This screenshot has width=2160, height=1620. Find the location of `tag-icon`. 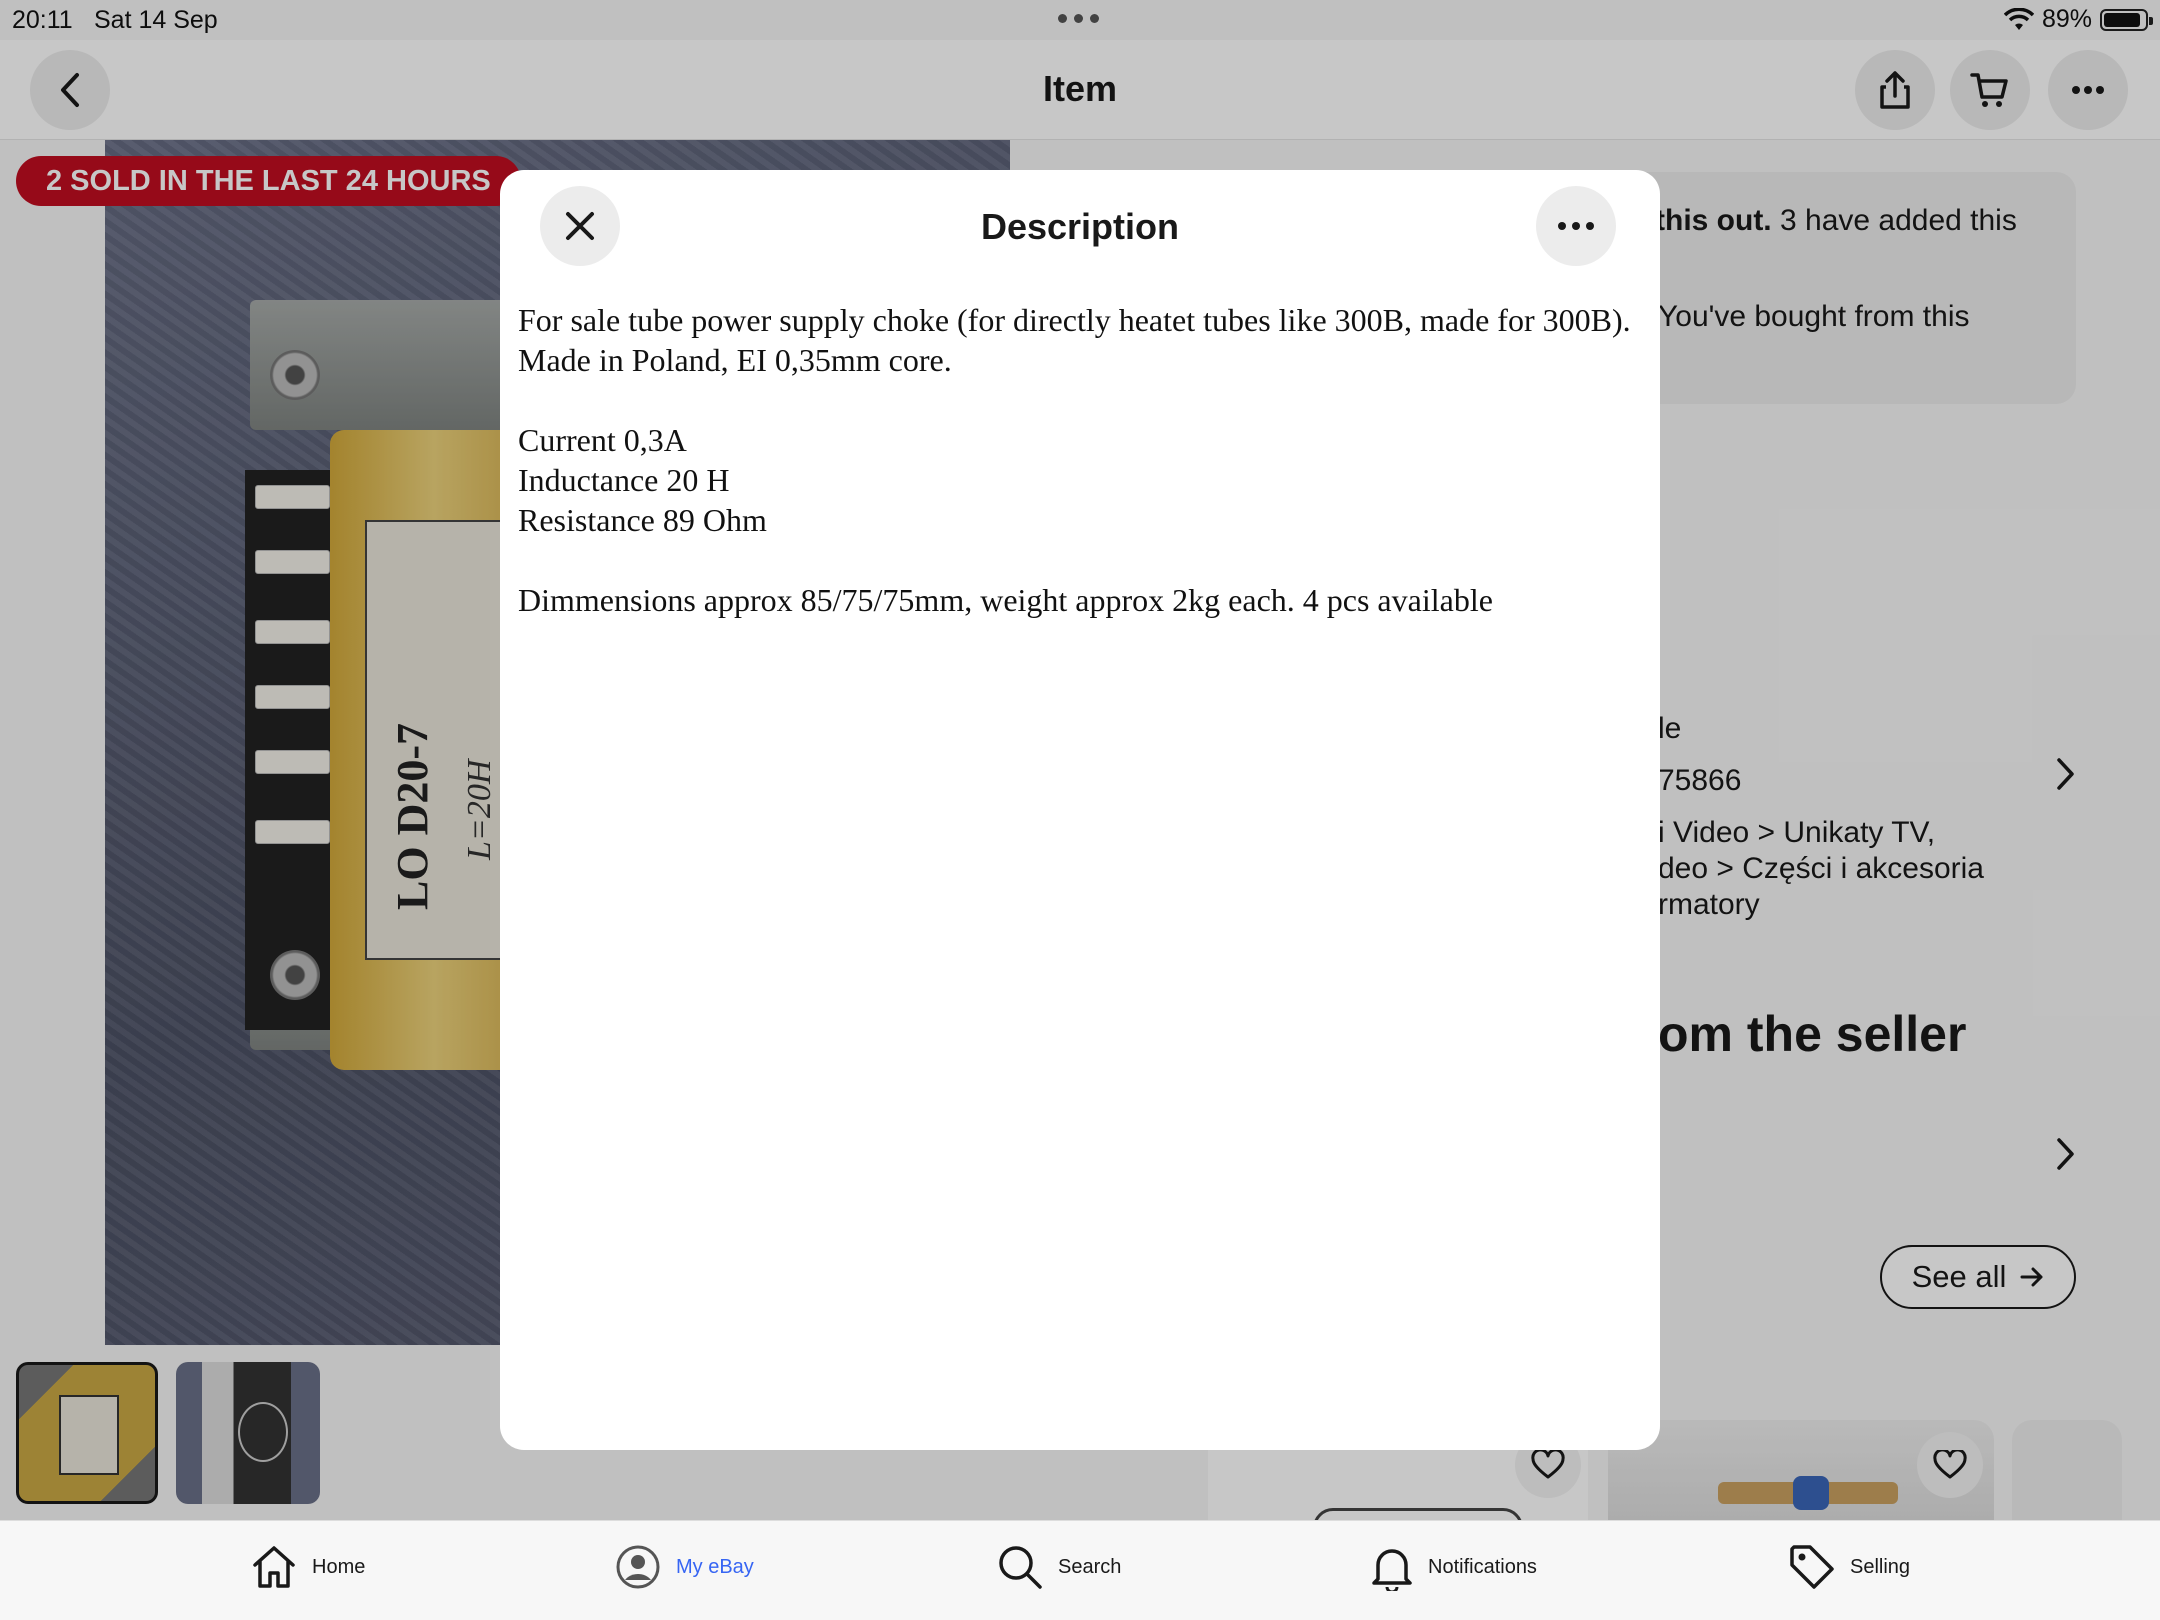

tag-icon is located at coordinates (1812, 1567).